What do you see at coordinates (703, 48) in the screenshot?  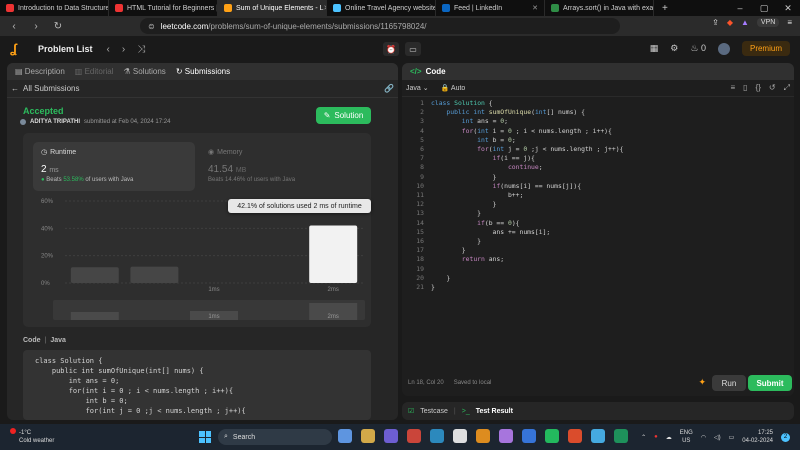 I see `streak-count: 0` at bounding box center [703, 48].